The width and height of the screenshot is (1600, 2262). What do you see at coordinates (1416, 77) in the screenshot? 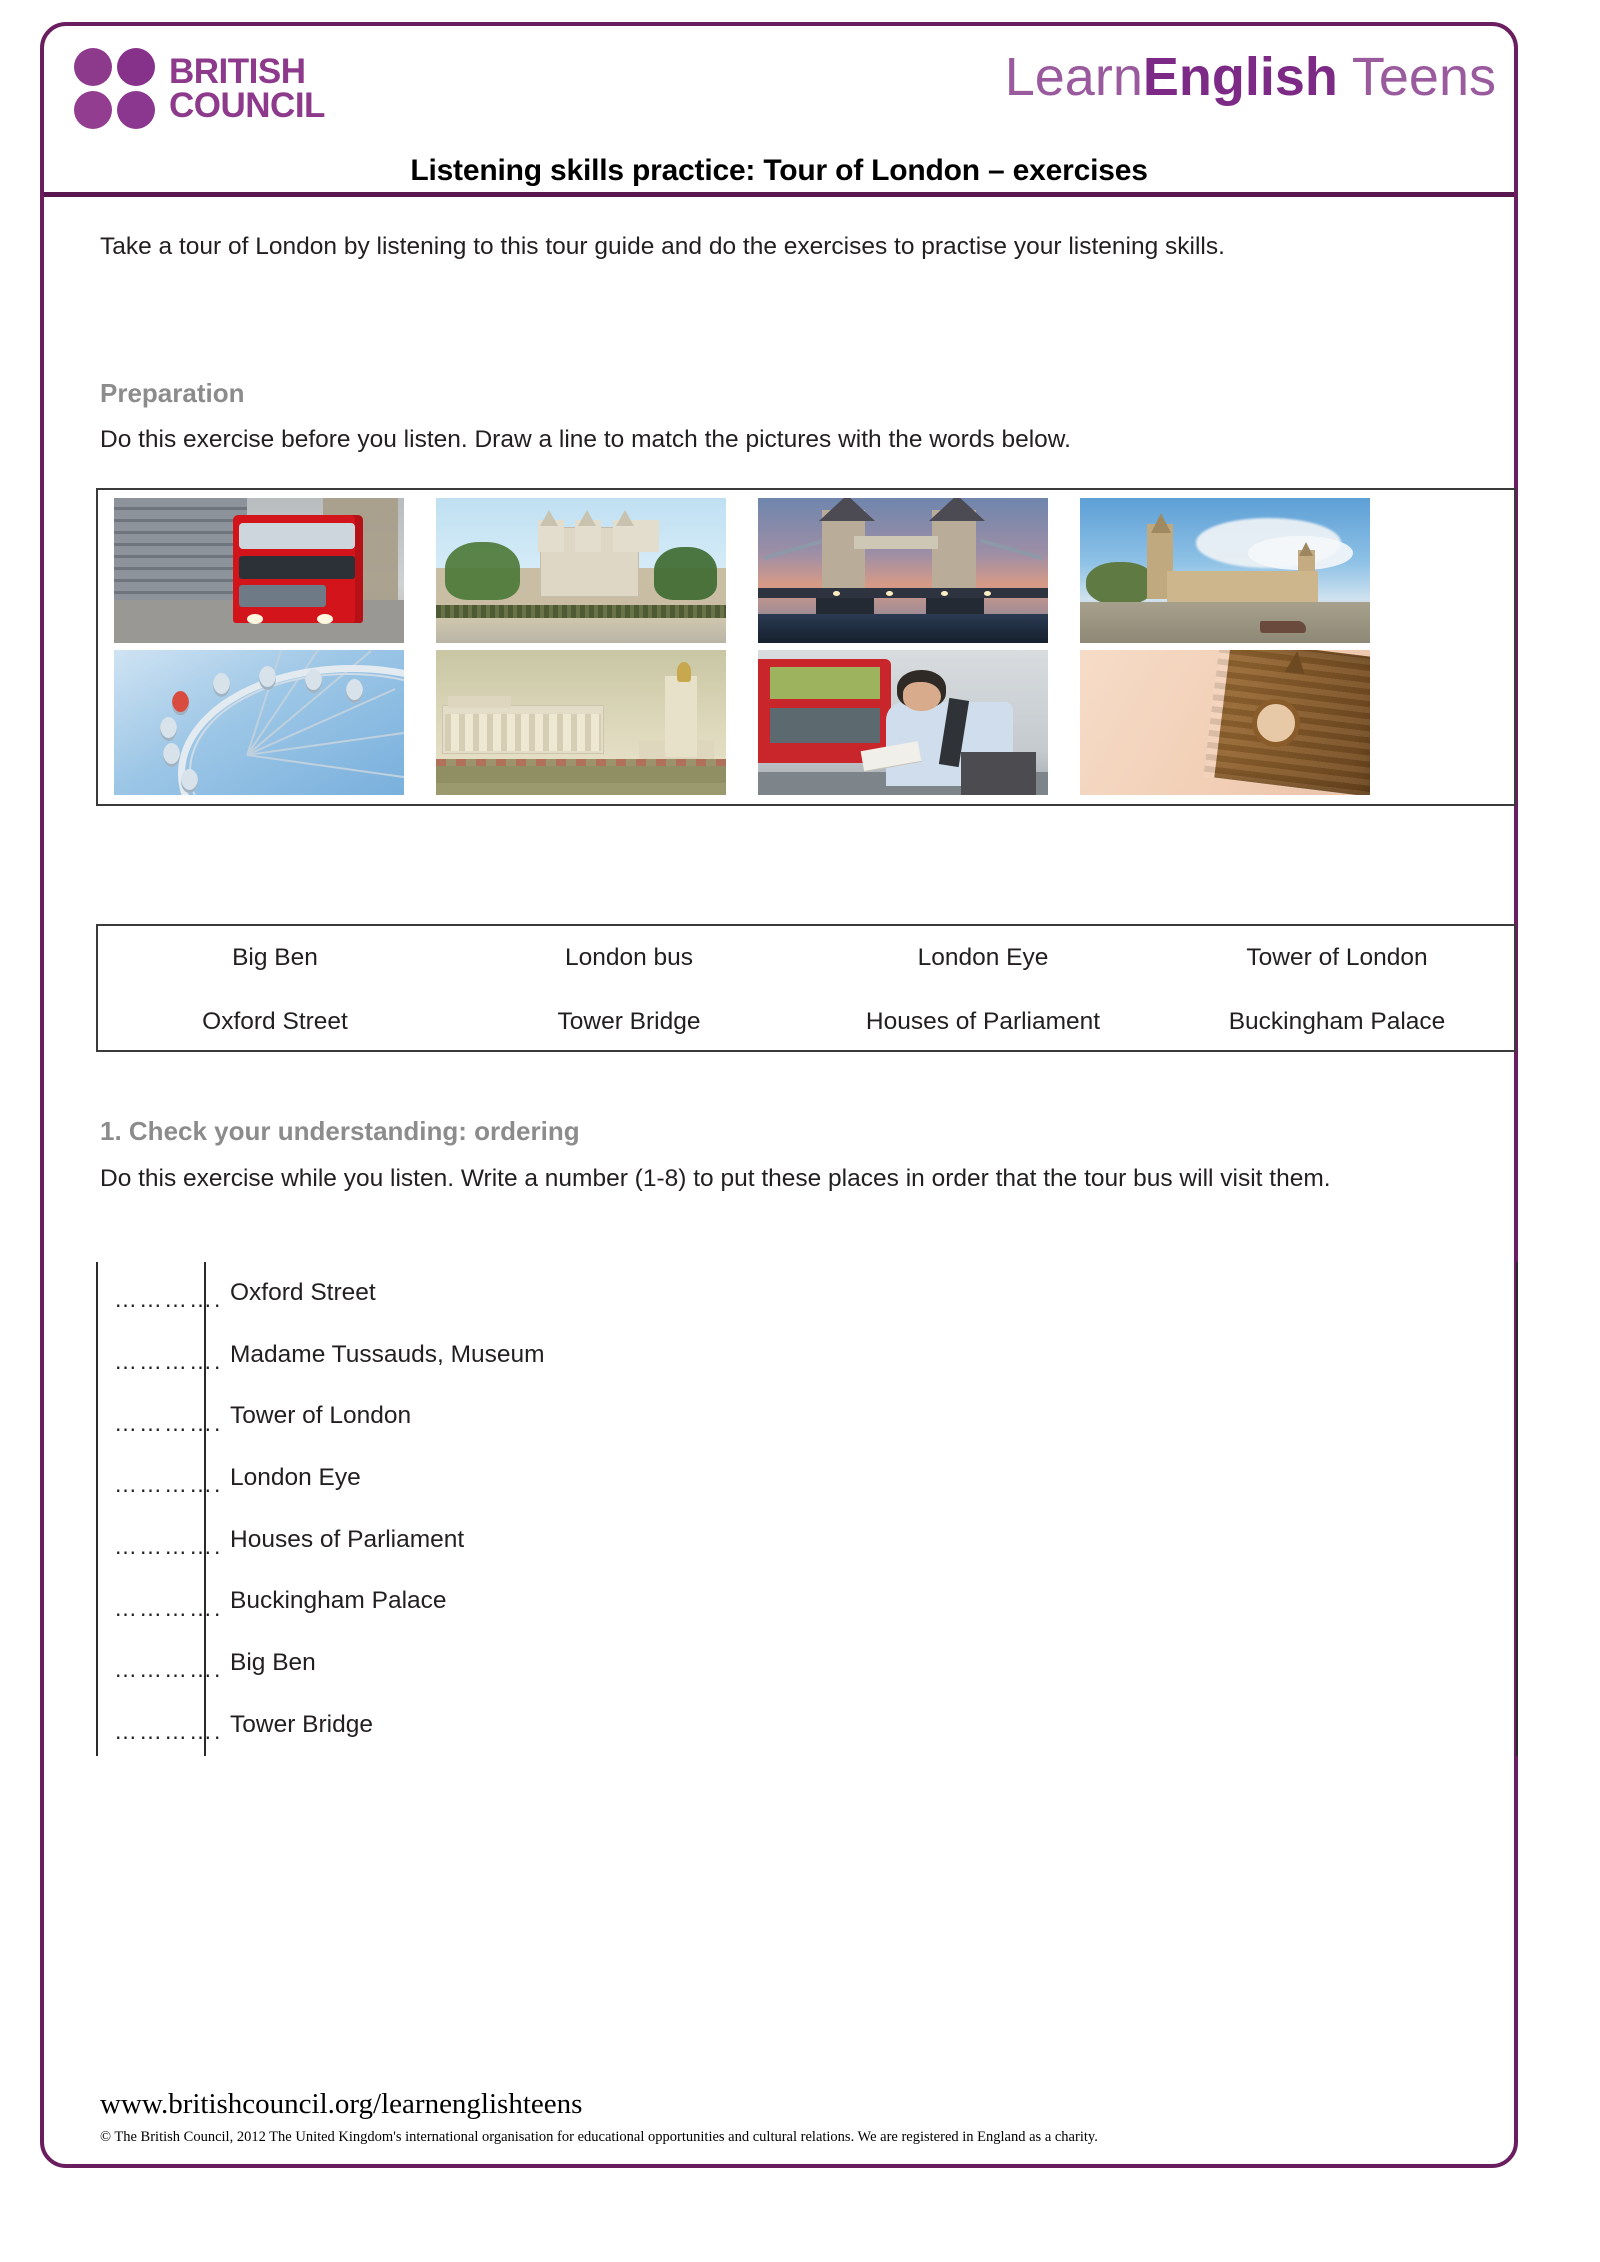
I see `let-part3: Teens` at bounding box center [1416, 77].